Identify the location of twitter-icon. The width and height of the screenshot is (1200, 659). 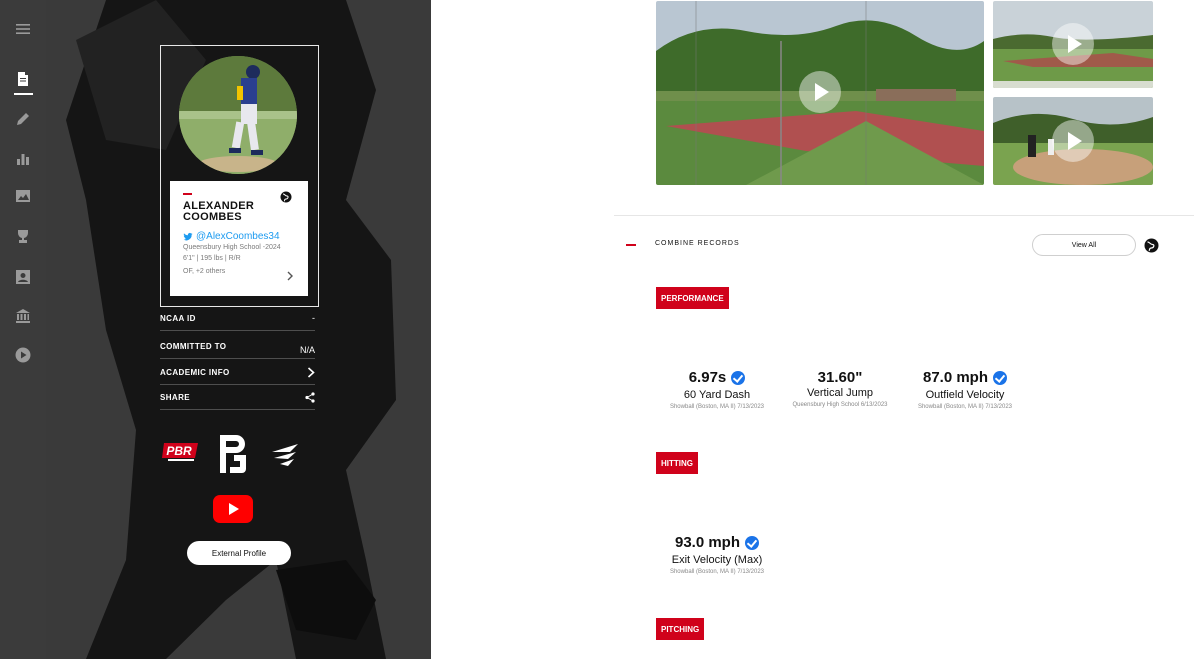
(188, 236).